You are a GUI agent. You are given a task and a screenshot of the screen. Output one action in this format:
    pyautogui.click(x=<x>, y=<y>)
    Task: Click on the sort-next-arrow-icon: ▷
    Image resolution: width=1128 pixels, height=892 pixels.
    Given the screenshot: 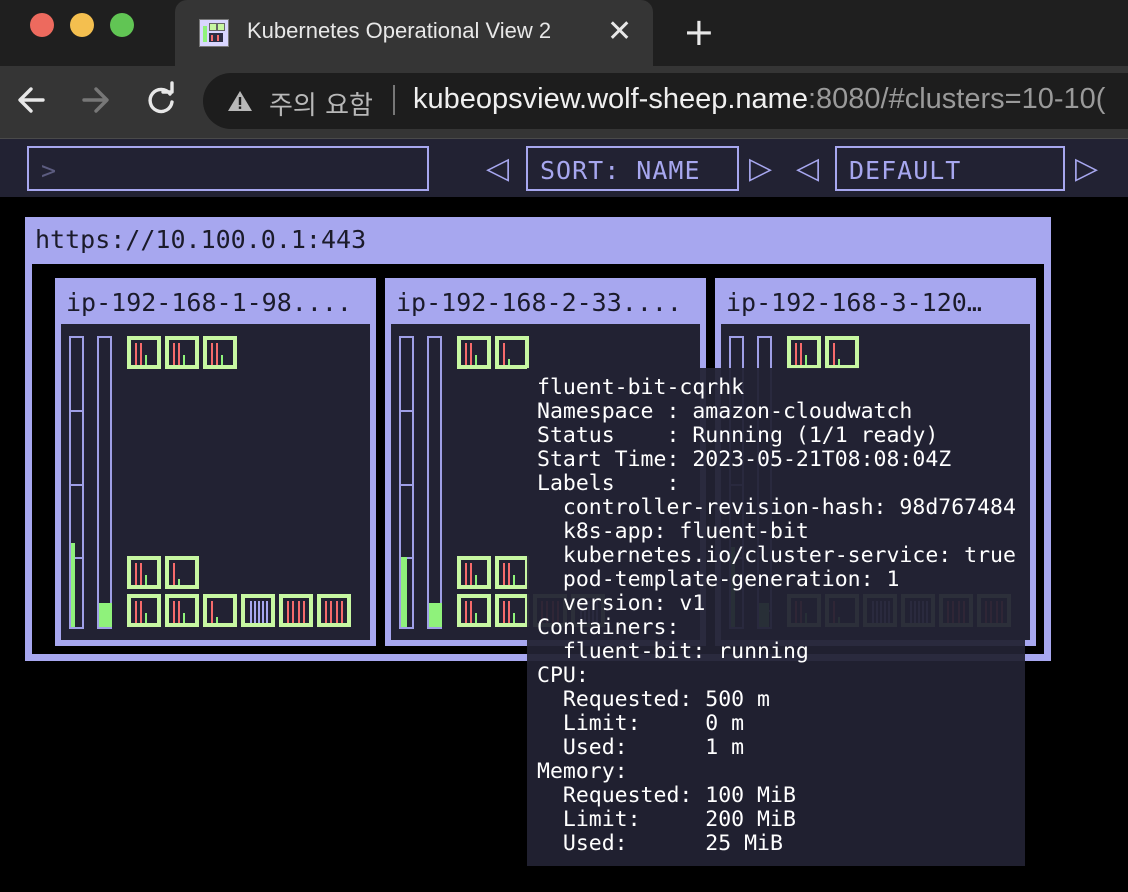 What is the action you would take?
    pyautogui.click(x=760, y=168)
    